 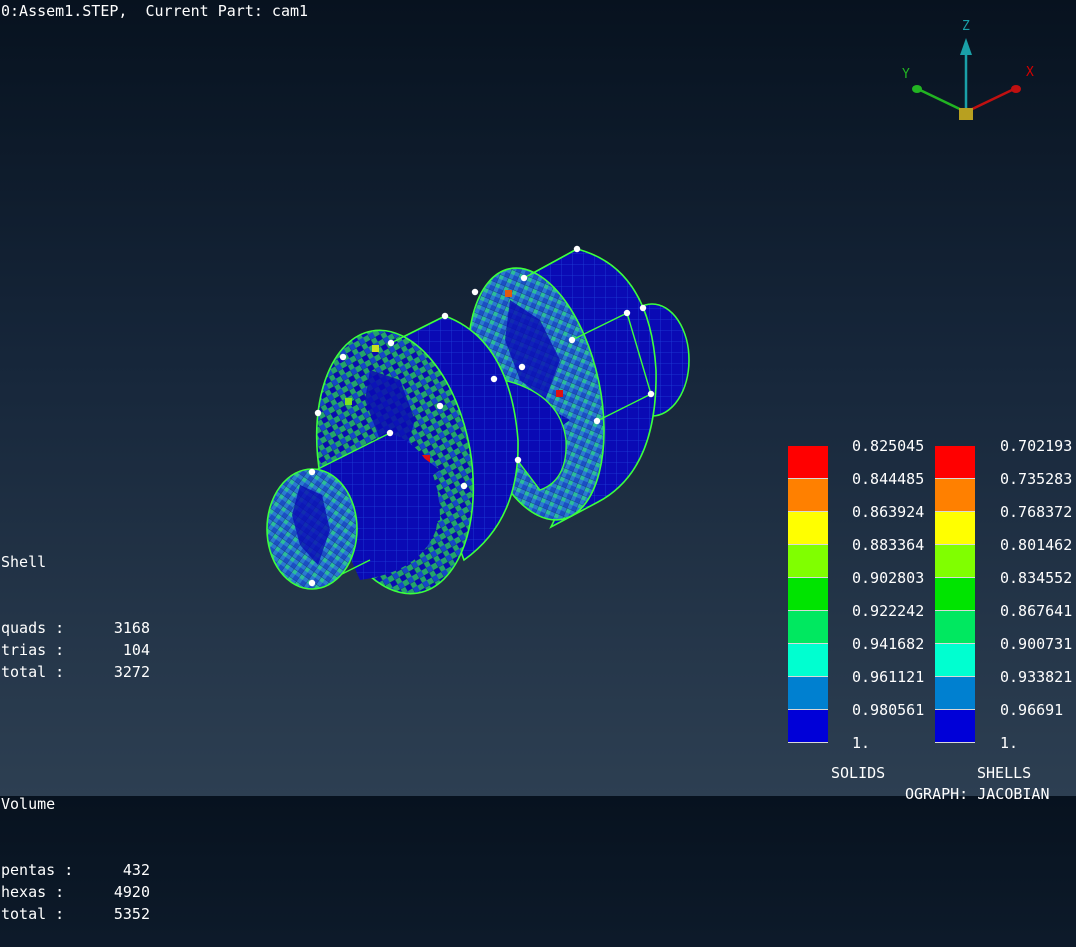 I want to click on shell-title: Shell, so click(x=24, y=562).